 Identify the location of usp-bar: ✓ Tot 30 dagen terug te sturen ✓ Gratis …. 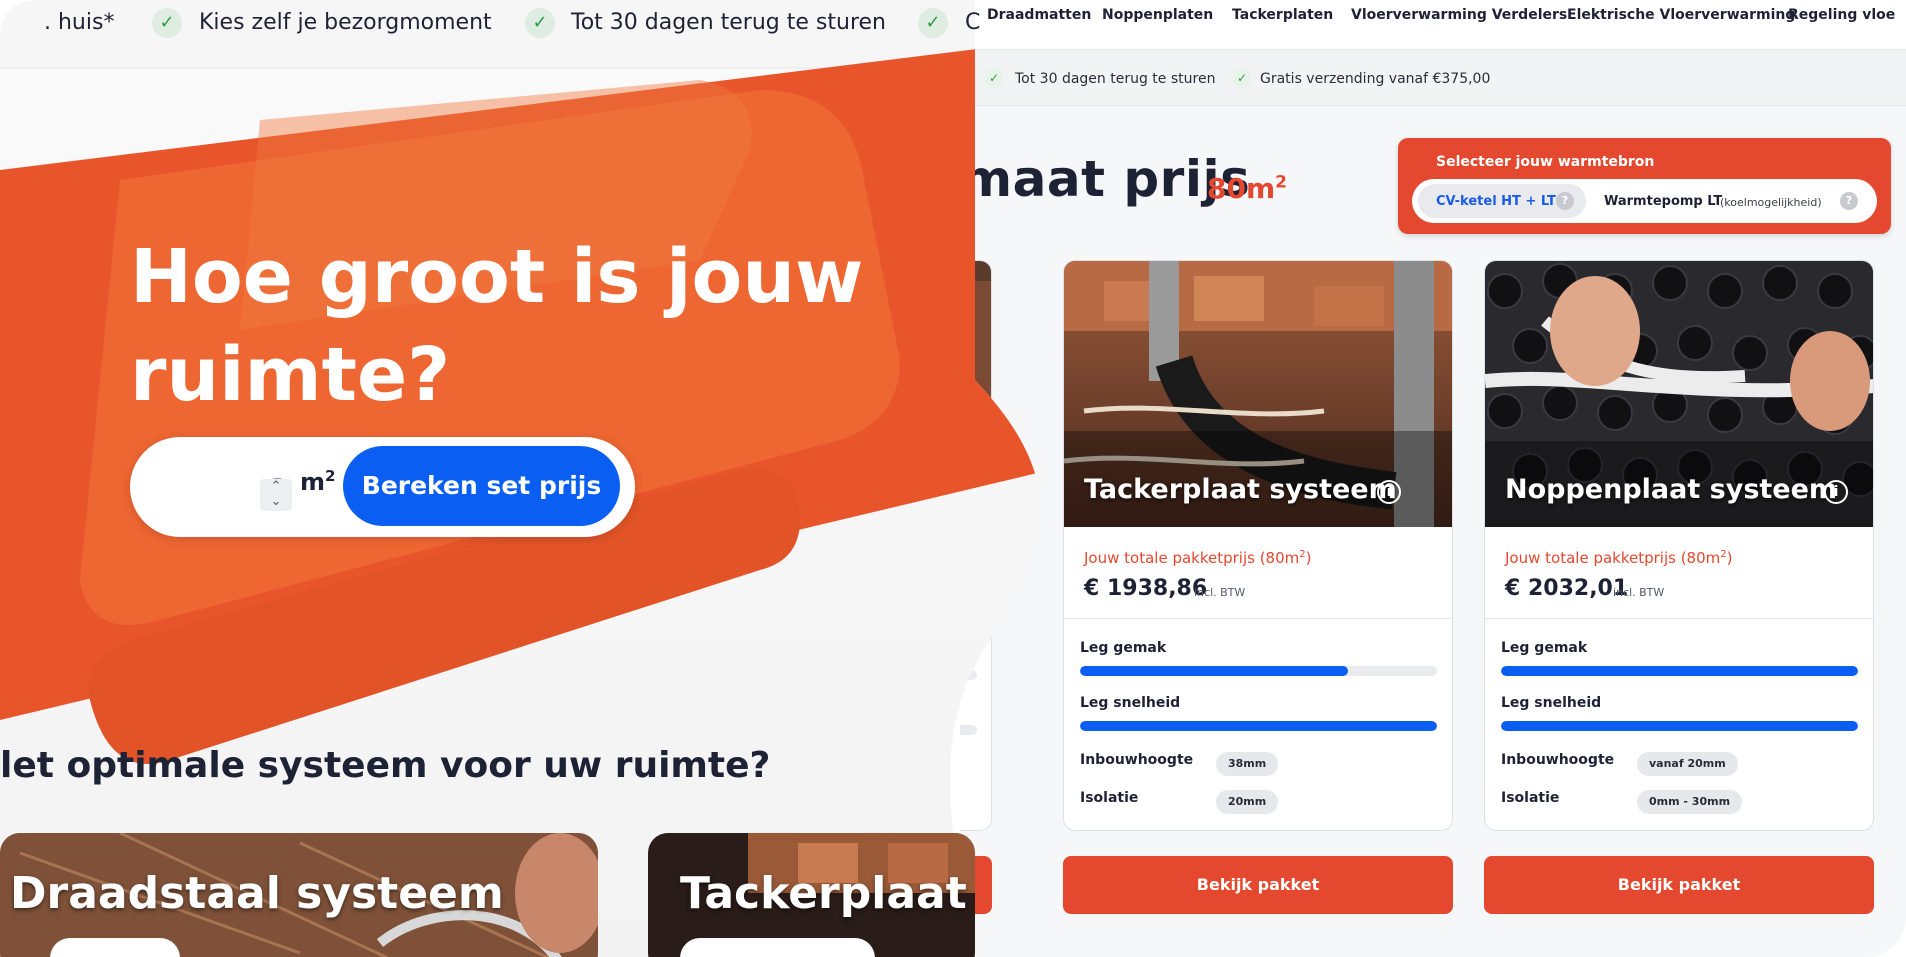
(1433, 78).